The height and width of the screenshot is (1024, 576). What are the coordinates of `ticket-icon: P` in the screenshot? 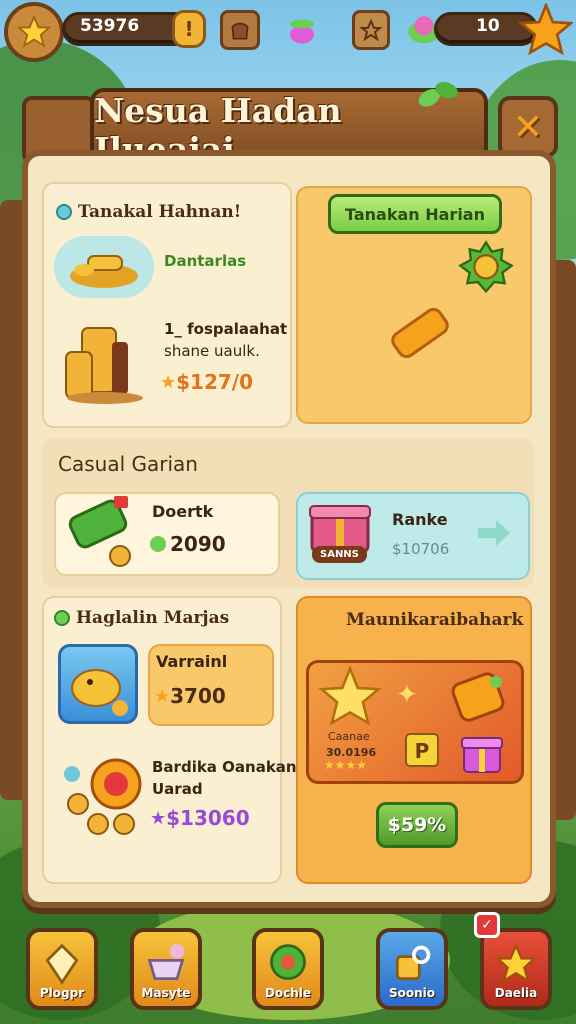 It's located at (422, 752).